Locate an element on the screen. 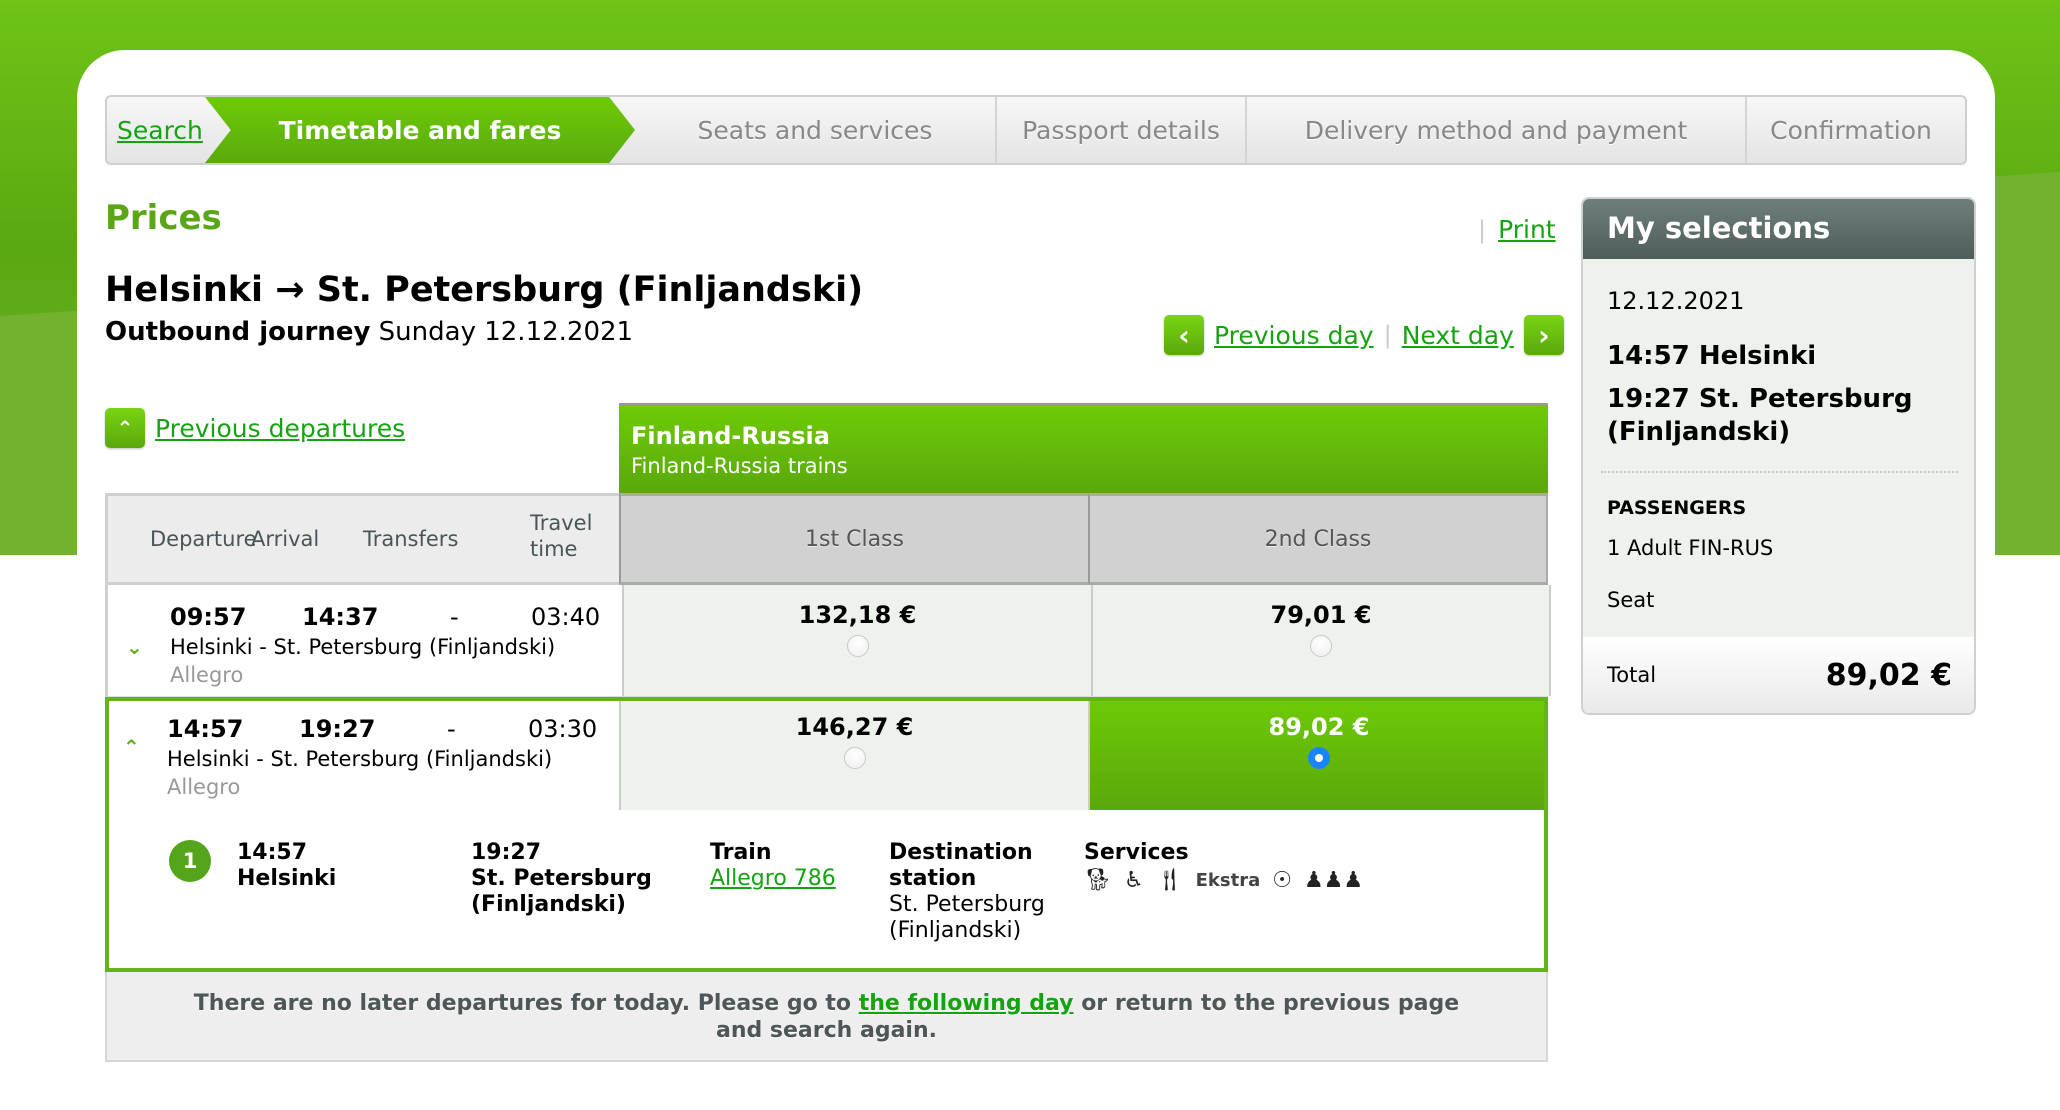 This screenshot has width=2060, height=1110. col-second-class: 2nd Class is located at coordinates (1318, 539).